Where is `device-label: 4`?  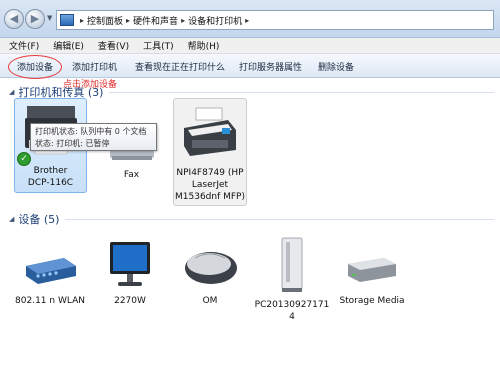
device-label: 4 is located at coordinates (292, 317).